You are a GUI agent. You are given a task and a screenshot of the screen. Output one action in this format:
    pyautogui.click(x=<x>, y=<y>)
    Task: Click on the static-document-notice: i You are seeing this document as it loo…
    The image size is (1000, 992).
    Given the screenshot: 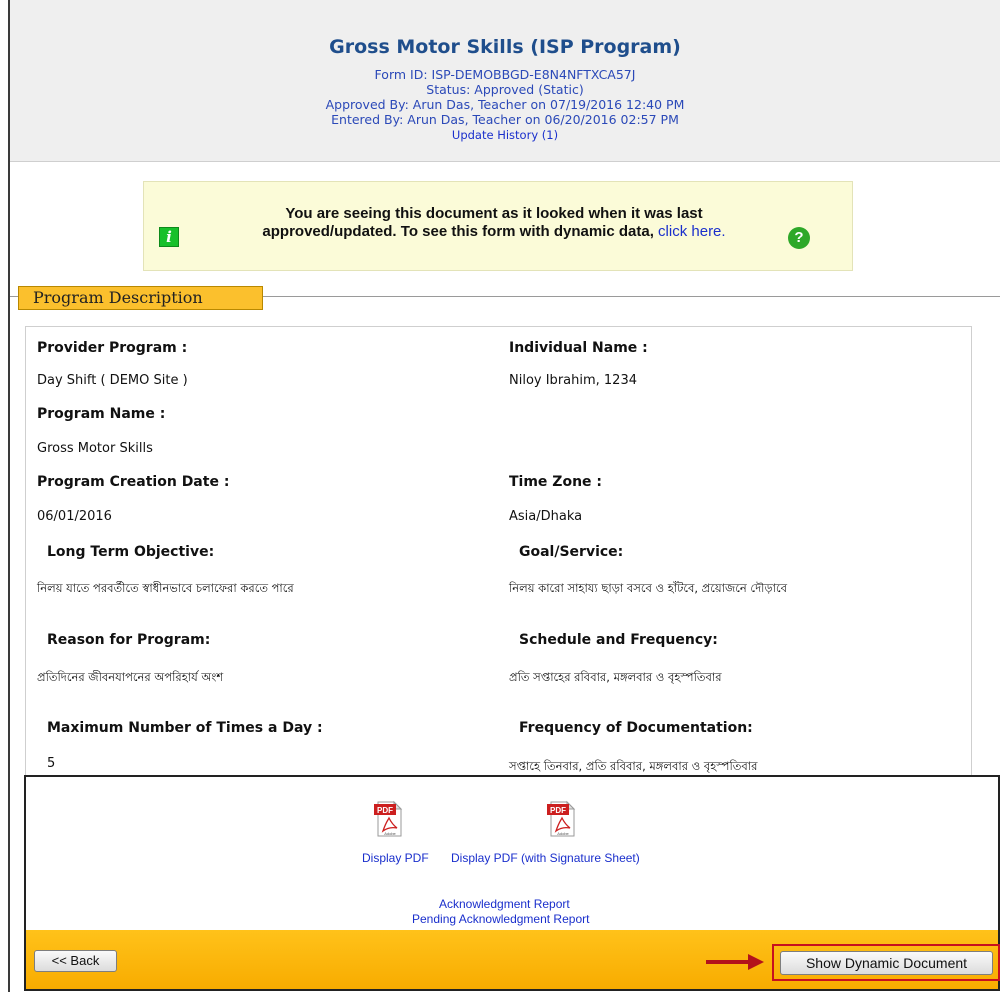 What is the action you would take?
    pyautogui.click(x=498, y=226)
    